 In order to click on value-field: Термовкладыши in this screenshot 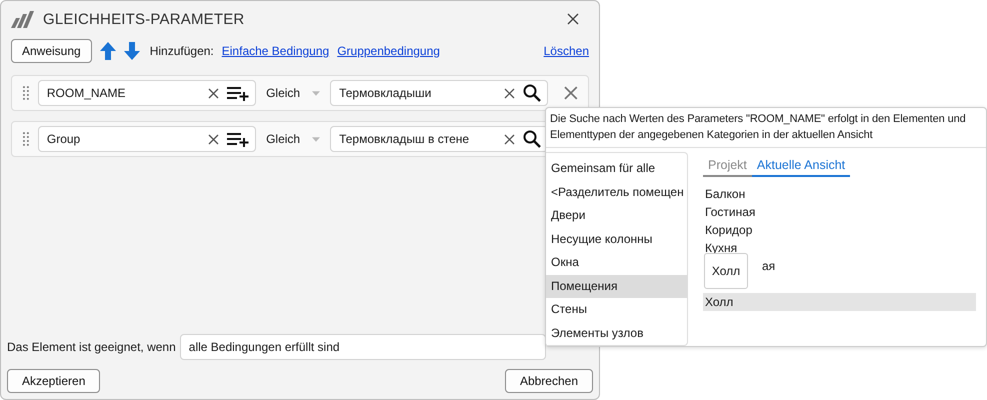, I will do `click(439, 93)`.